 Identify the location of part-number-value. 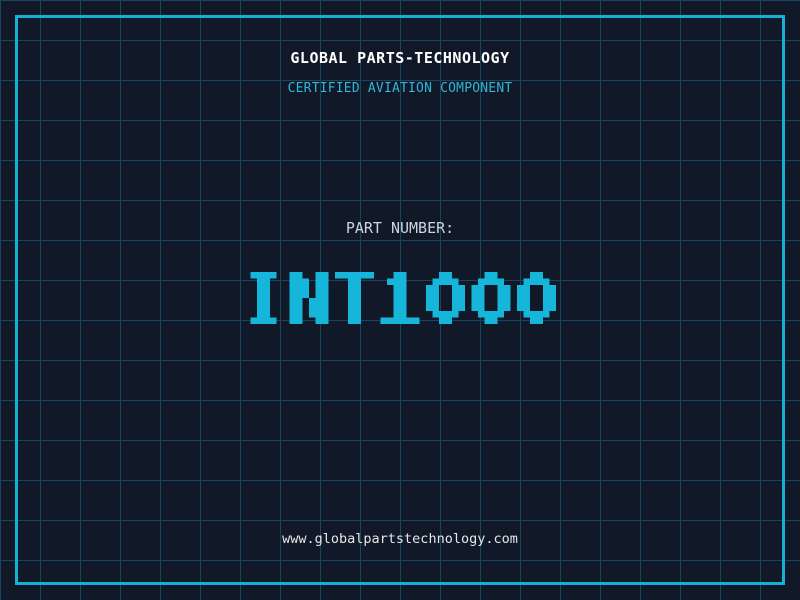
(400, 298).